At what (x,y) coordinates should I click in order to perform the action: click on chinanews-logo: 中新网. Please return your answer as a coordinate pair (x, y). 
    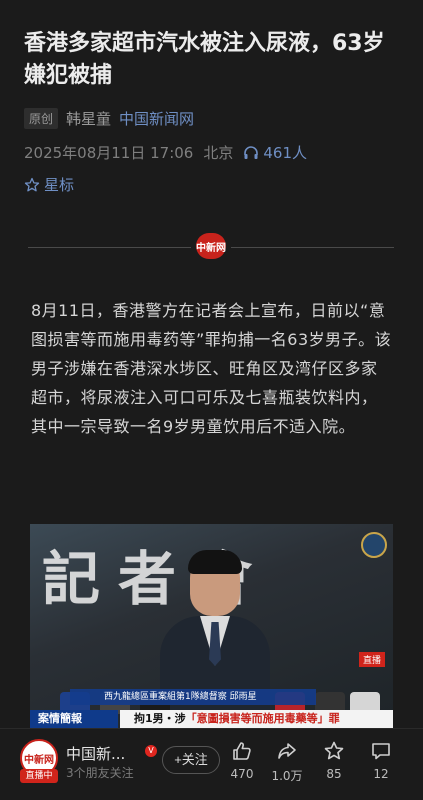
    Looking at the image, I should click on (211, 246).